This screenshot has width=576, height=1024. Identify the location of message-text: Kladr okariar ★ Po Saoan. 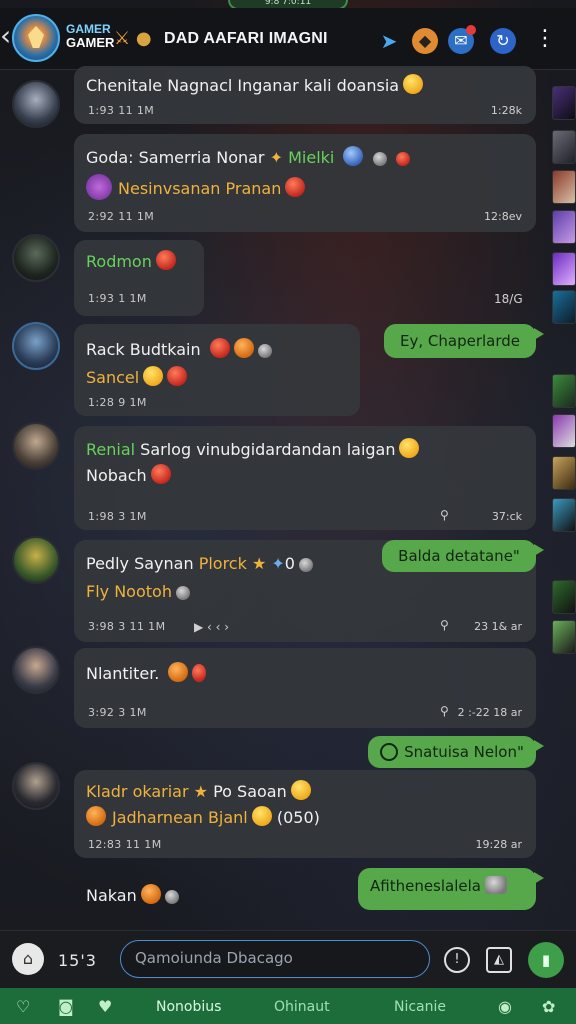
(198, 790).